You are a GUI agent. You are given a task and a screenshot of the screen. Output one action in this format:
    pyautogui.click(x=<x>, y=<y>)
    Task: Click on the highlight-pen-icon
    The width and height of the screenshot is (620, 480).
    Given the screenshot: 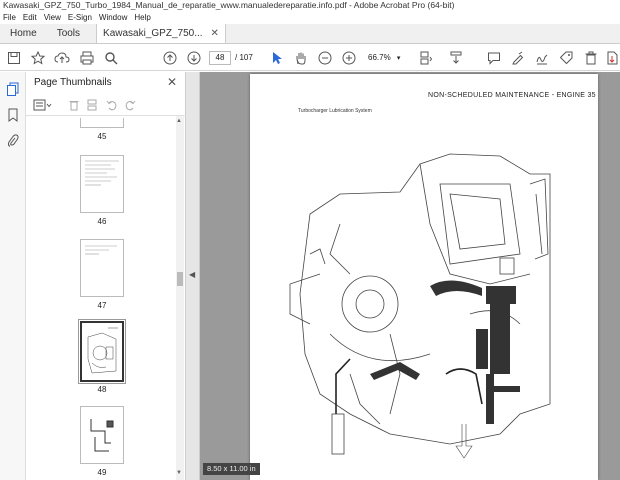 What is the action you would take?
    pyautogui.click(x=518, y=58)
    